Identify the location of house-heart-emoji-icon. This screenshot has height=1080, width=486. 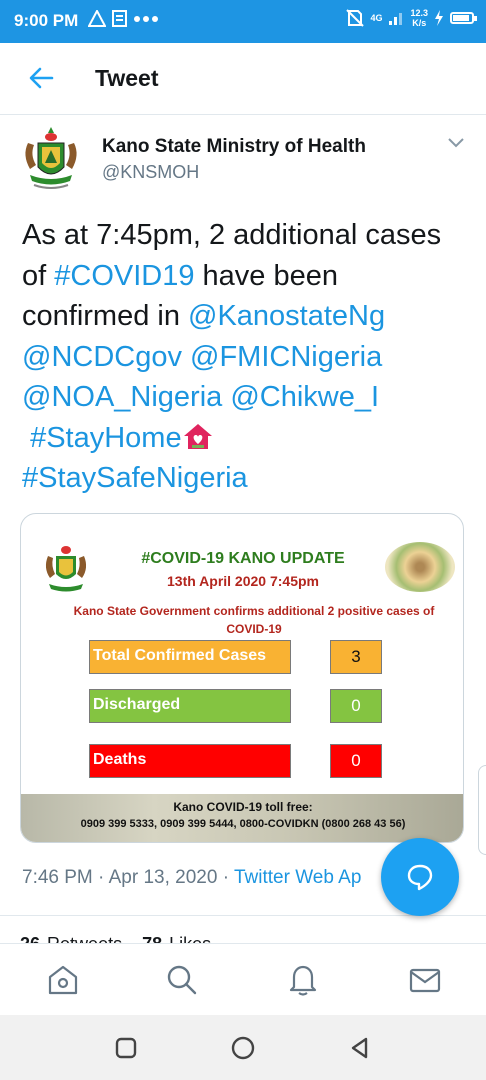
(197, 436).